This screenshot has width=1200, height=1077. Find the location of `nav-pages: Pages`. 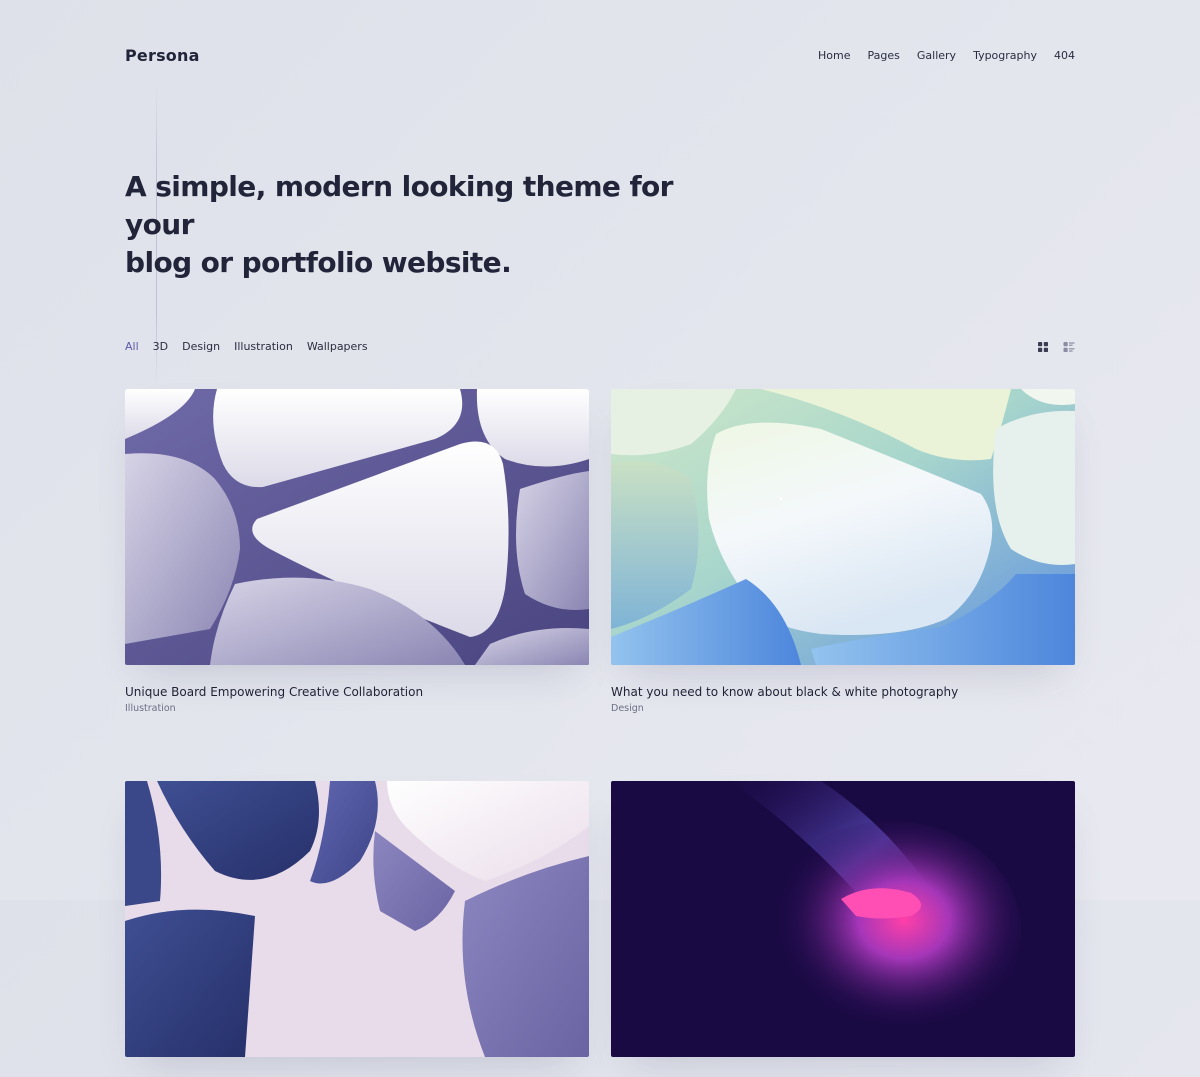

nav-pages: Pages is located at coordinates (884, 55).